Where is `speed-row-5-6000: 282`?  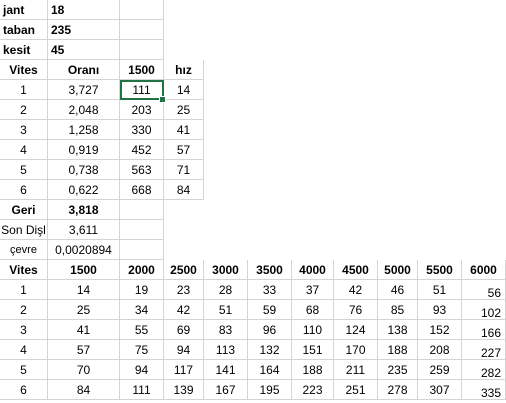
speed-row-5-6000: 282 is located at coordinates (484, 370).